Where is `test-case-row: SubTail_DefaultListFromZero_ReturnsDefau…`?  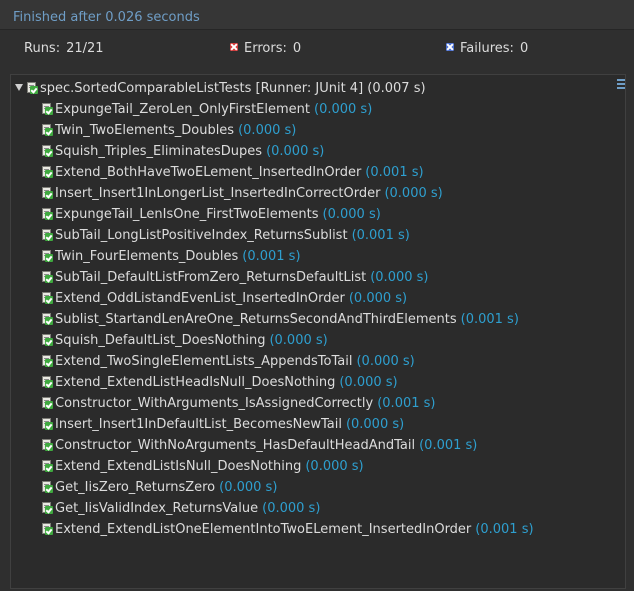 test-case-row: SubTail_DefaultListFromZero_ReturnsDefau… is located at coordinates (287, 277).